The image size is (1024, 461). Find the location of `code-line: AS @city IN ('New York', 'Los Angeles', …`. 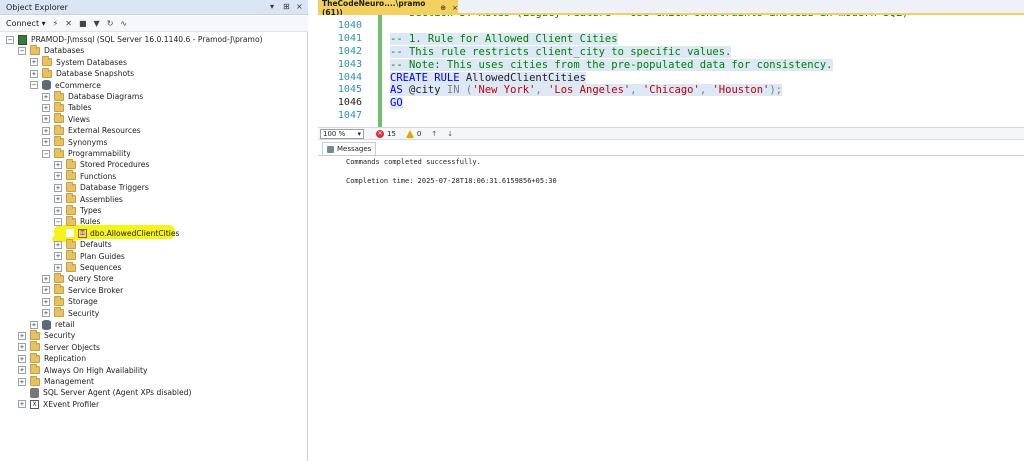

code-line: AS @city IN ('New York', 'Los Angeles', … is located at coordinates (586, 90).